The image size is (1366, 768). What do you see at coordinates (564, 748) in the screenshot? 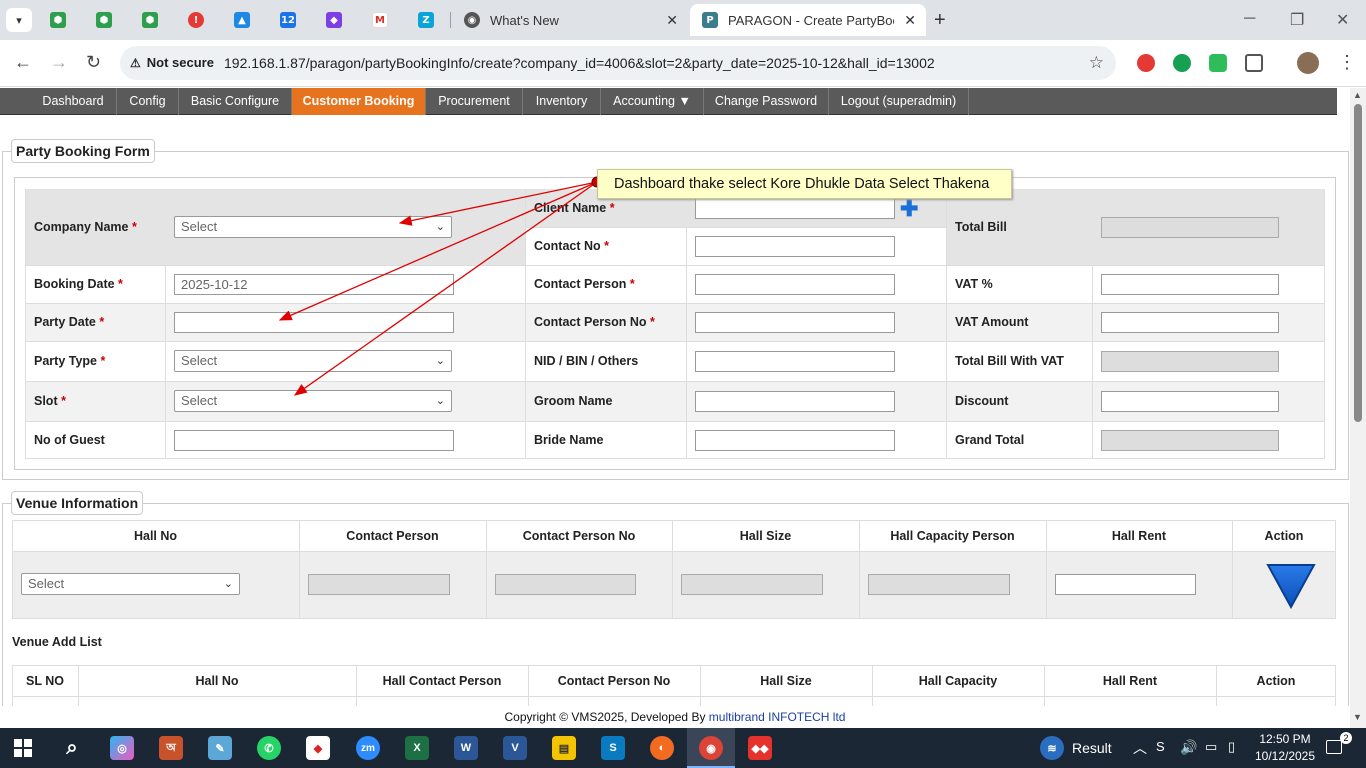
I see `sticky-notes-icon: ▤` at bounding box center [564, 748].